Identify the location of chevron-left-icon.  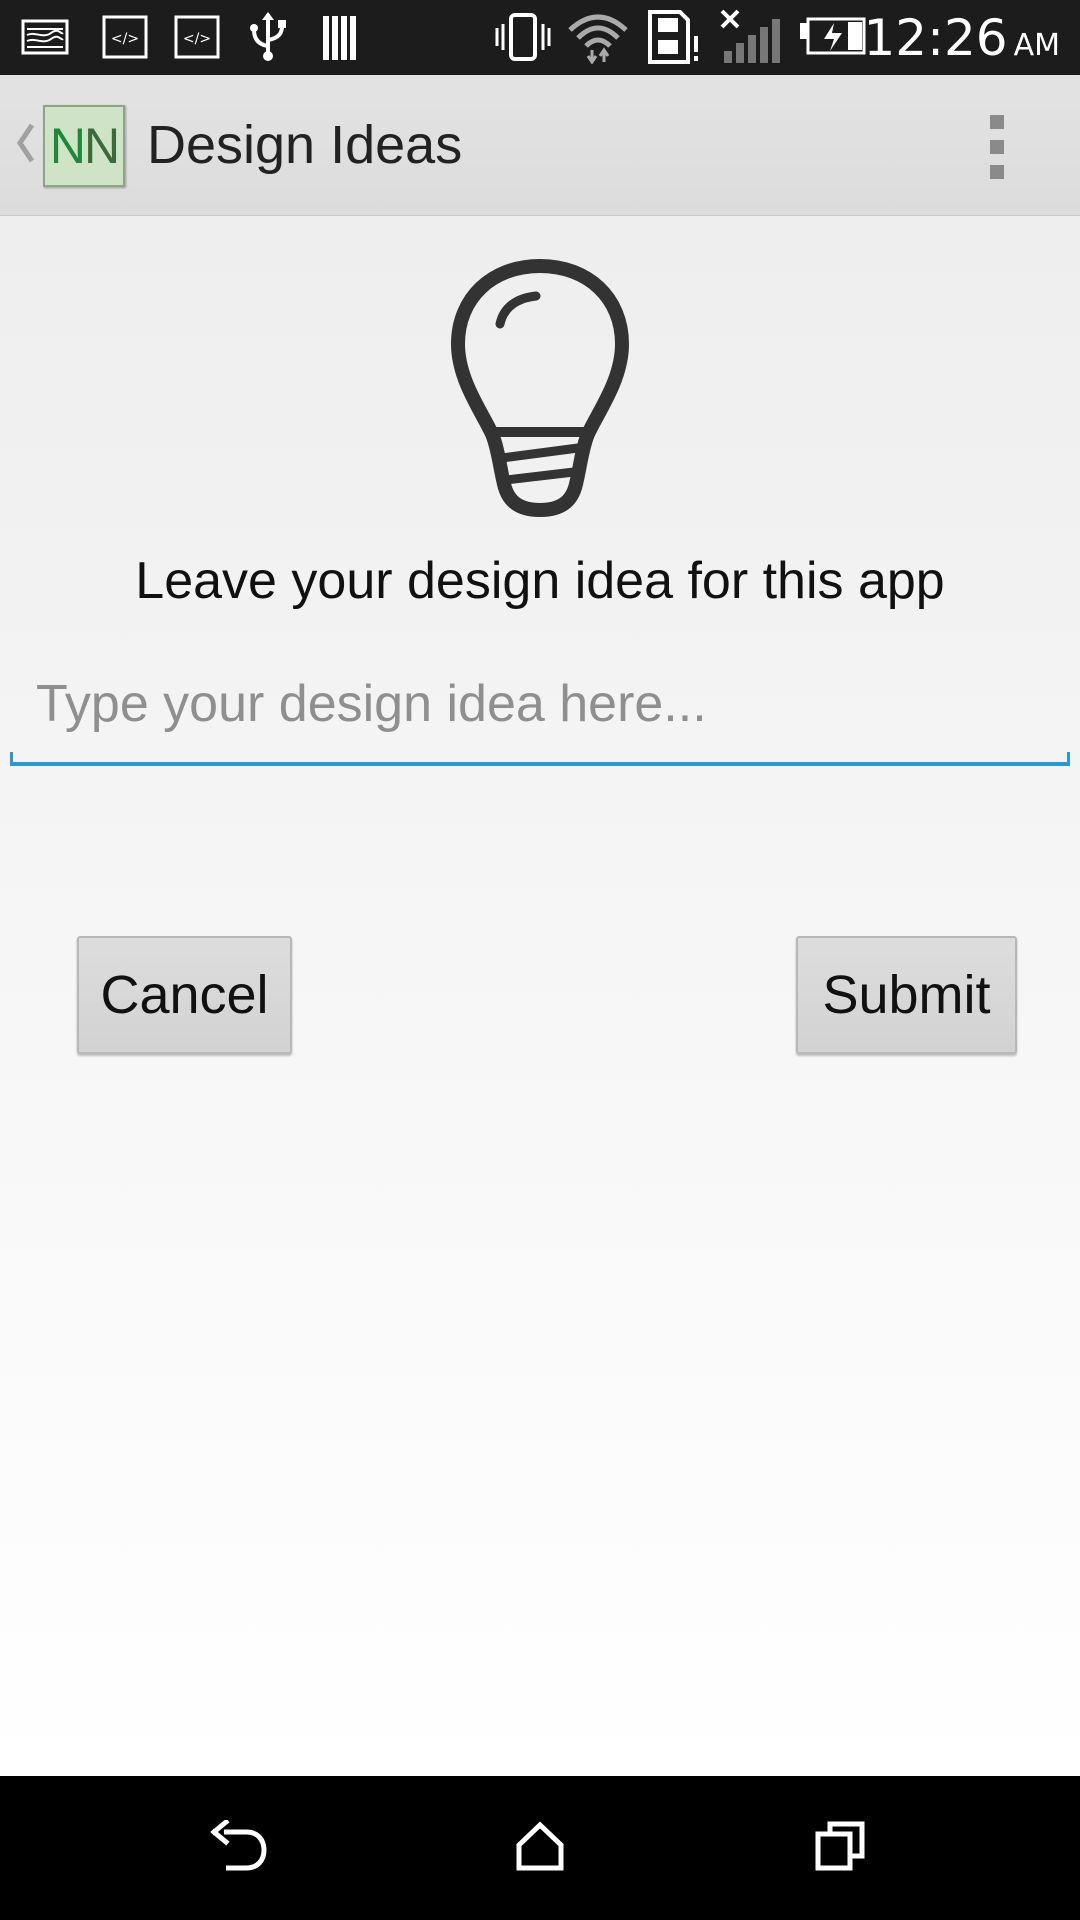
(25, 145).